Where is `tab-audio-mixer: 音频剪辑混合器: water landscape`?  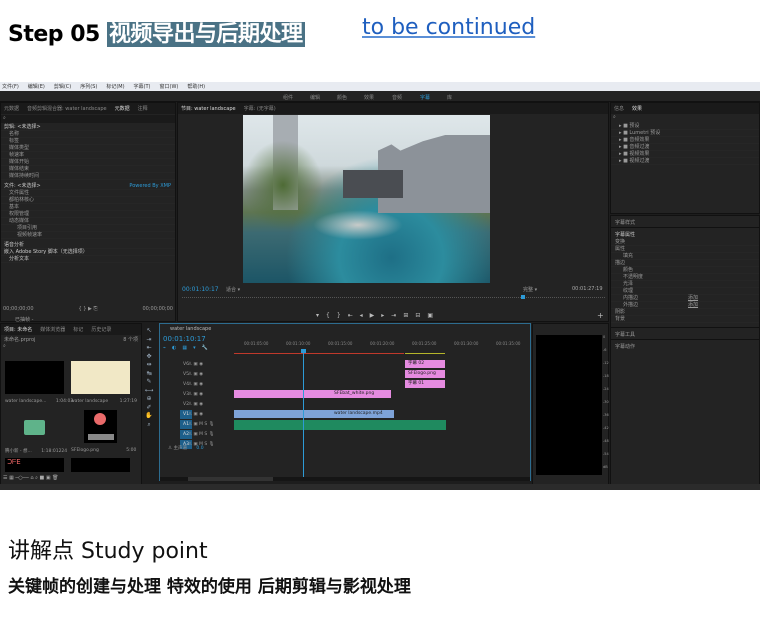 tab-audio-mixer: 音频剪辑混合器: water landscape is located at coordinates (67, 108).